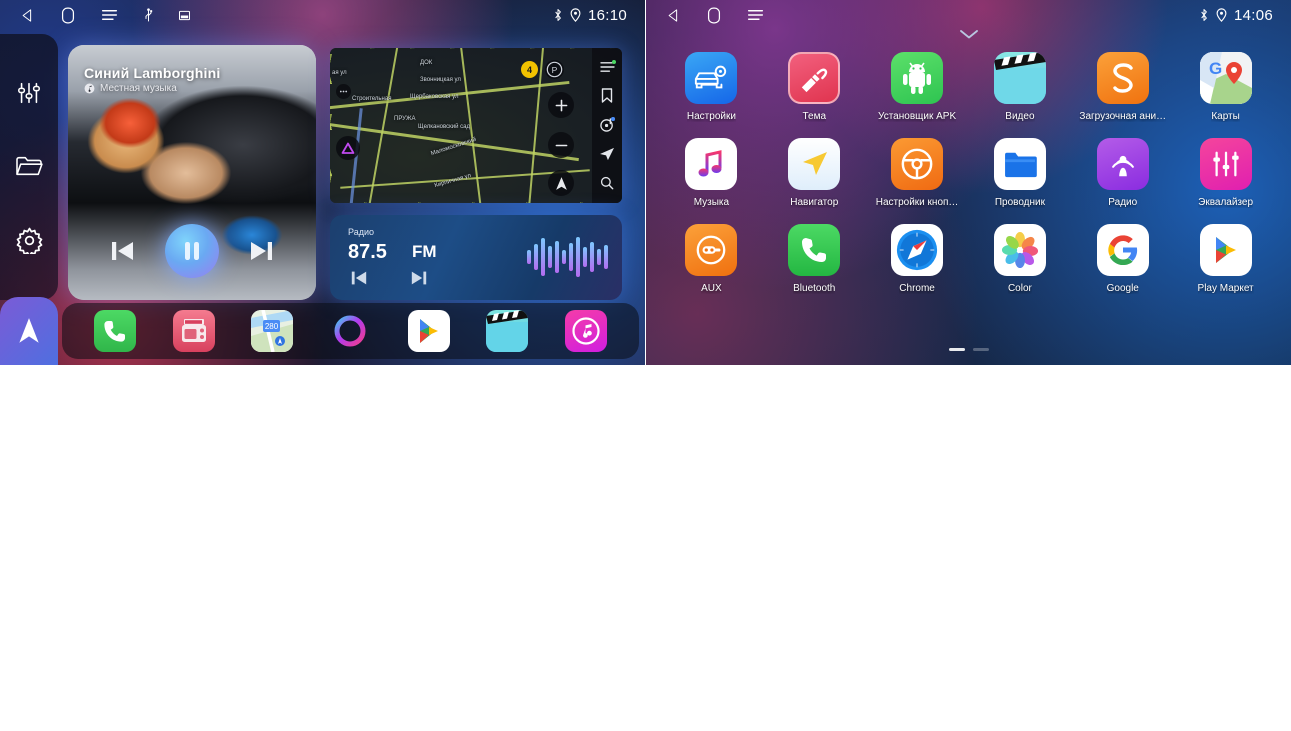  Describe the element at coordinates (1221, 15) in the screenshot. I see `location-icon` at that location.